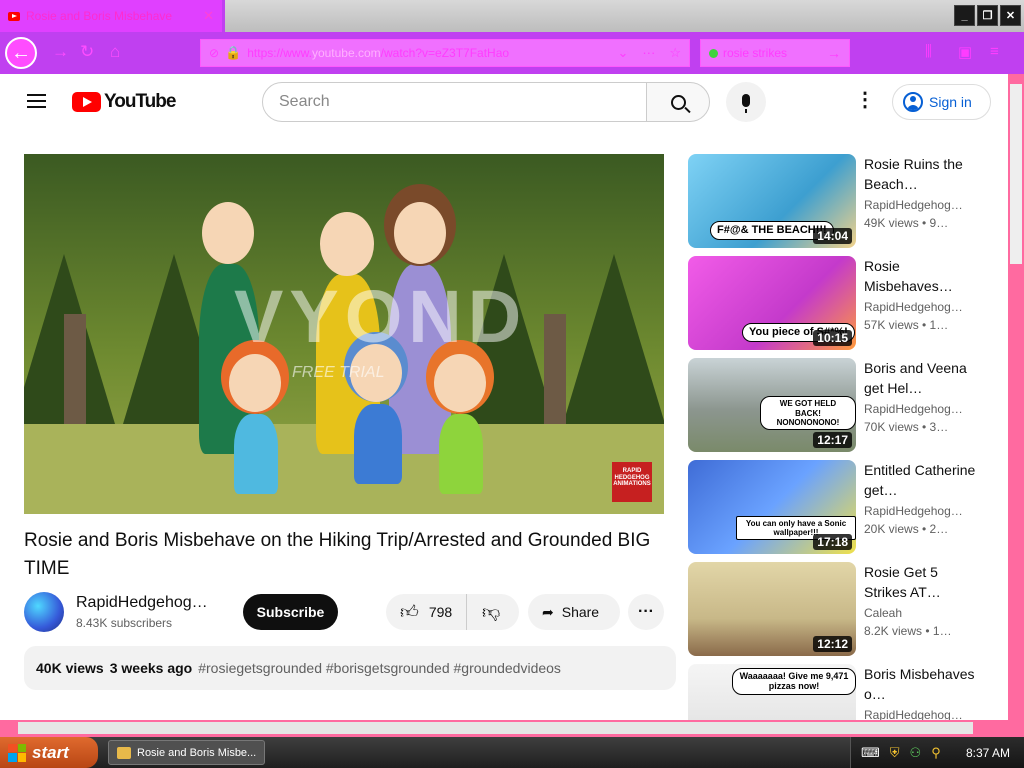 The height and width of the screenshot is (768, 1024). I want to click on windows-logo-icon, so click(17, 752).